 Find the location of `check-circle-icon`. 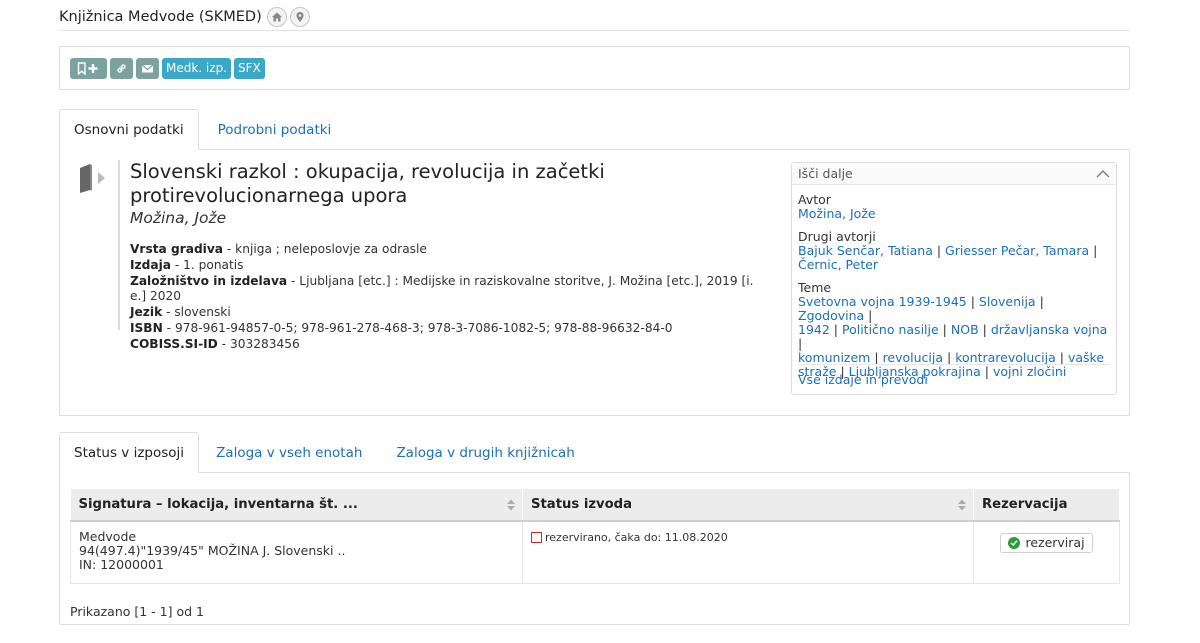

check-circle-icon is located at coordinates (1014, 543).